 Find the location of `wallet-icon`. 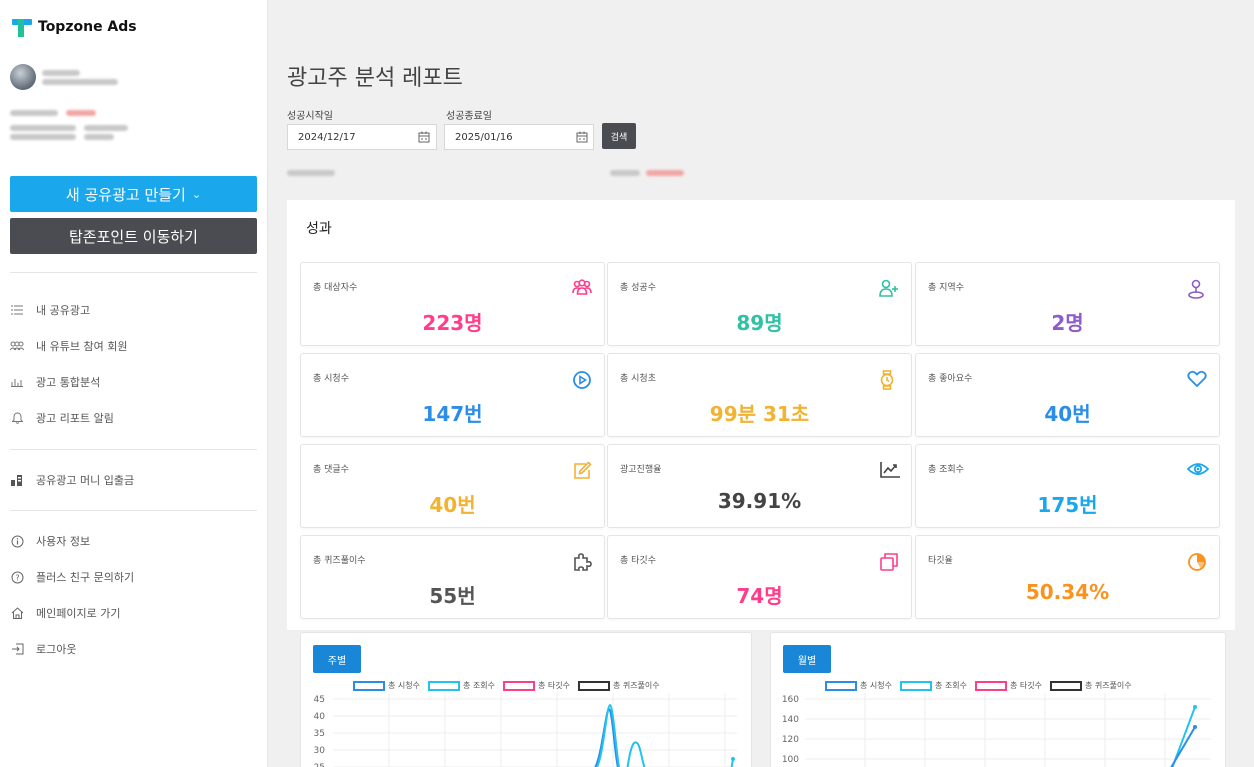

wallet-icon is located at coordinates (17, 480).